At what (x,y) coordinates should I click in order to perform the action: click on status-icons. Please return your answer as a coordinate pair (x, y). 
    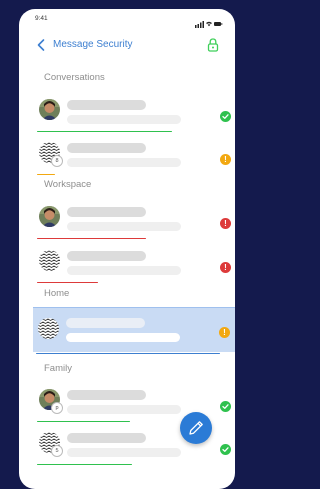
    Looking at the image, I should click on (209, 21).